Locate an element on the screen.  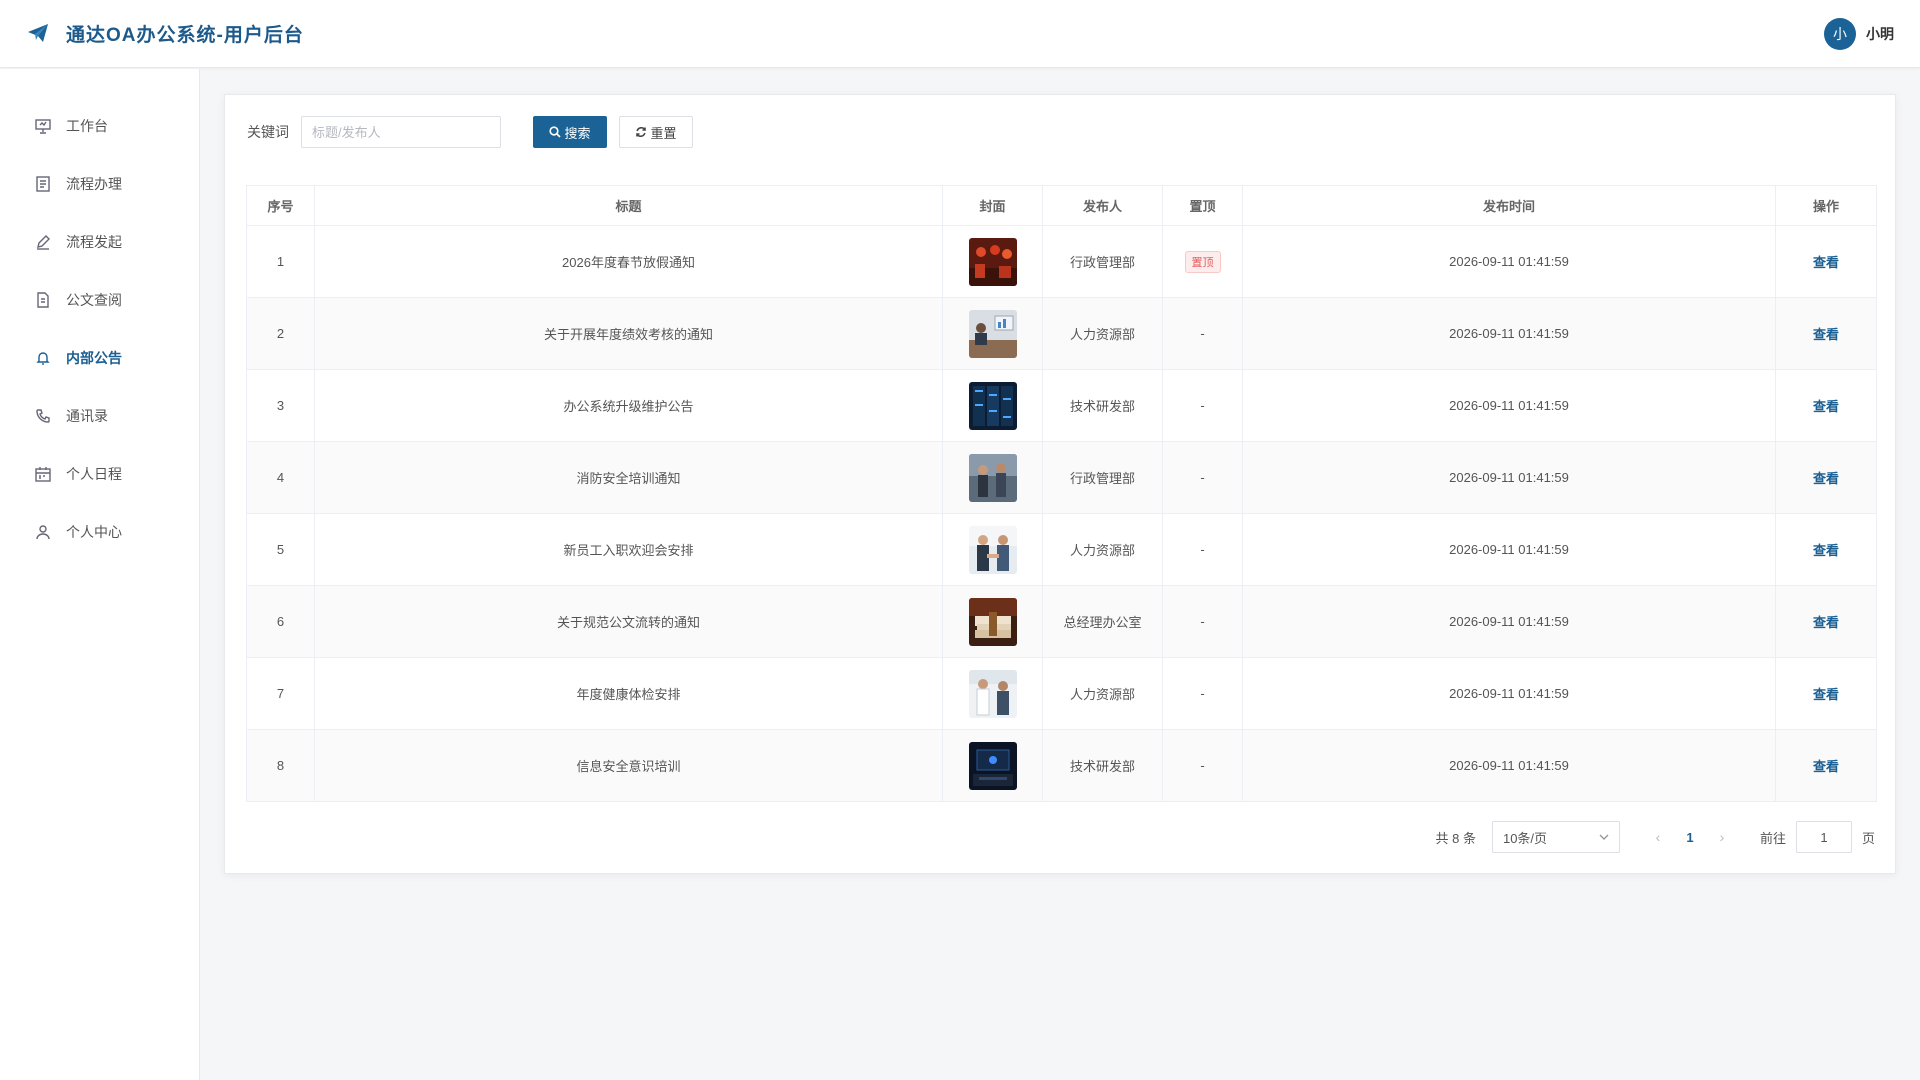
column-header-title: 标题 is located at coordinates (628, 205).